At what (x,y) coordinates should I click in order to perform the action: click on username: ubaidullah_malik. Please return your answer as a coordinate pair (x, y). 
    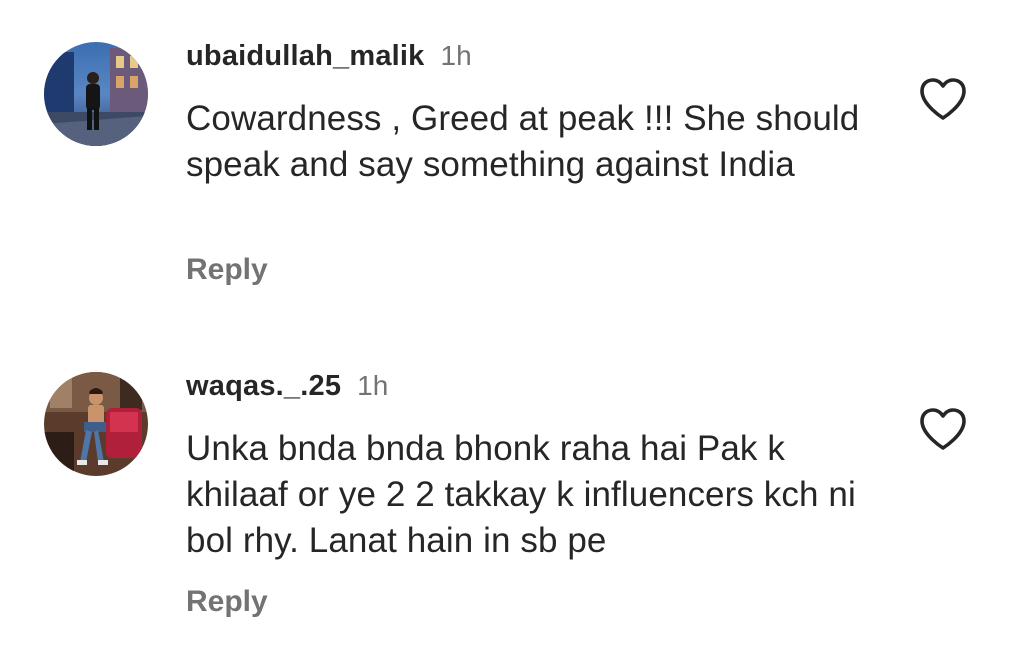
    Looking at the image, I should click on (305, 56).